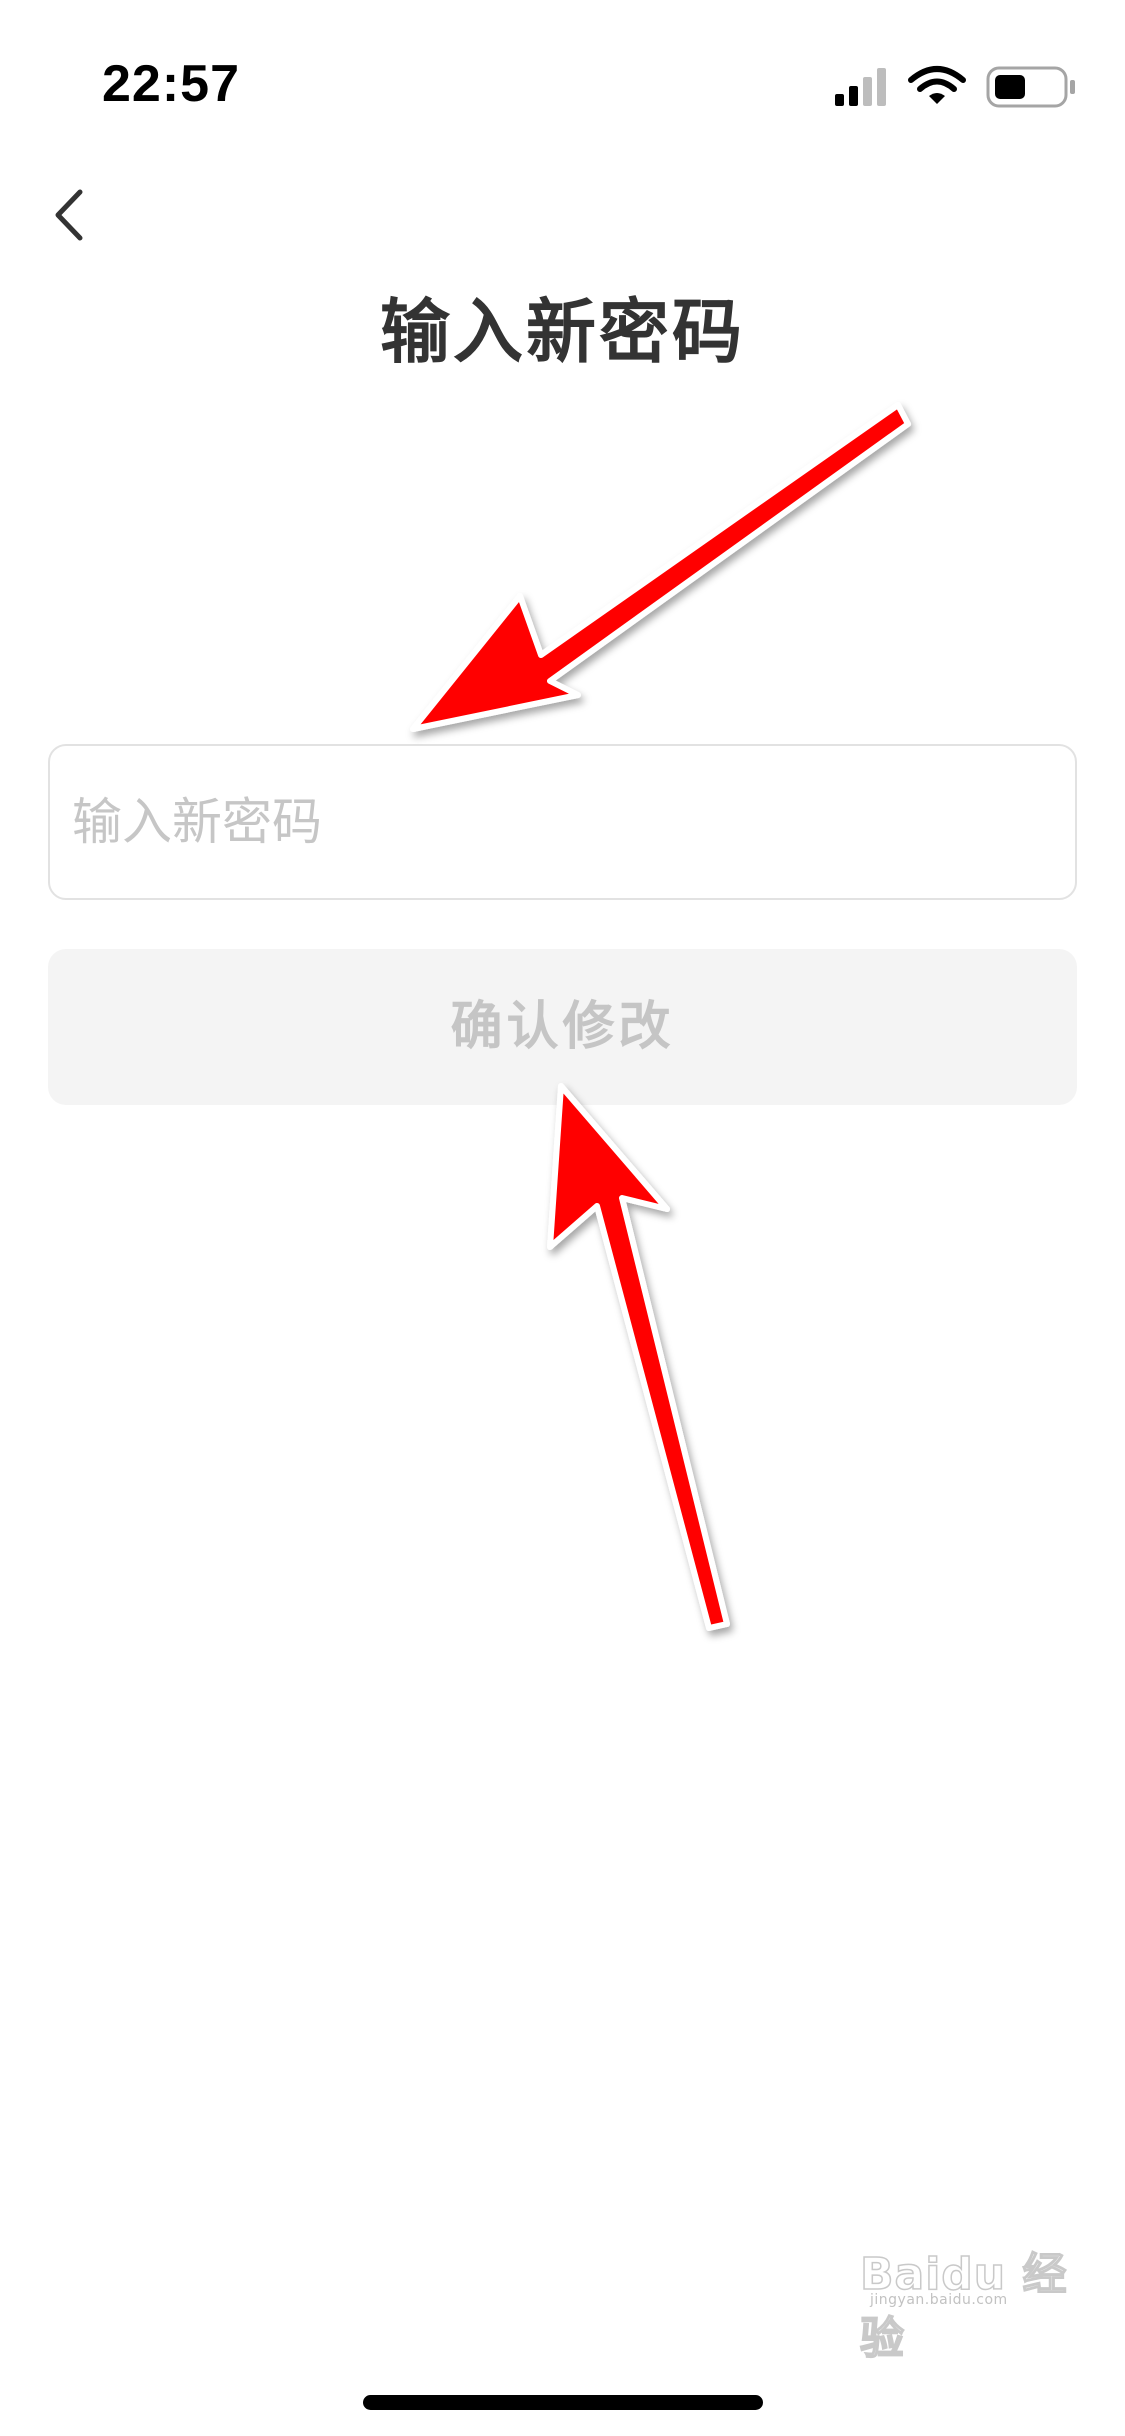 The width and height of the screenshot is (1125, 2436). What do you see at coordinates (939, 2300) in the screenshot?
I see `watermark-sub-text: jingyan.baidu.com` at bounding box center [939, 2300].